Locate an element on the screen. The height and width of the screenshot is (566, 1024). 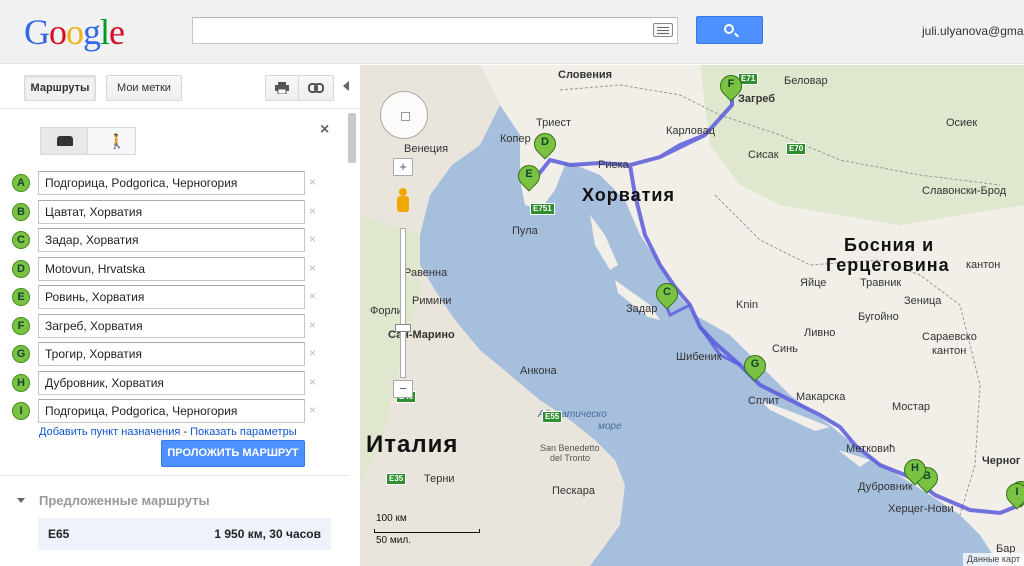
route-pin-g: G is located at coordinates (755, 367).